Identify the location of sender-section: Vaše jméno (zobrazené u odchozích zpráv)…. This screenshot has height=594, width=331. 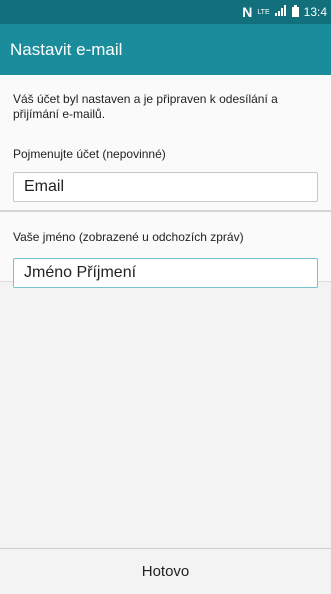
(165, 250).